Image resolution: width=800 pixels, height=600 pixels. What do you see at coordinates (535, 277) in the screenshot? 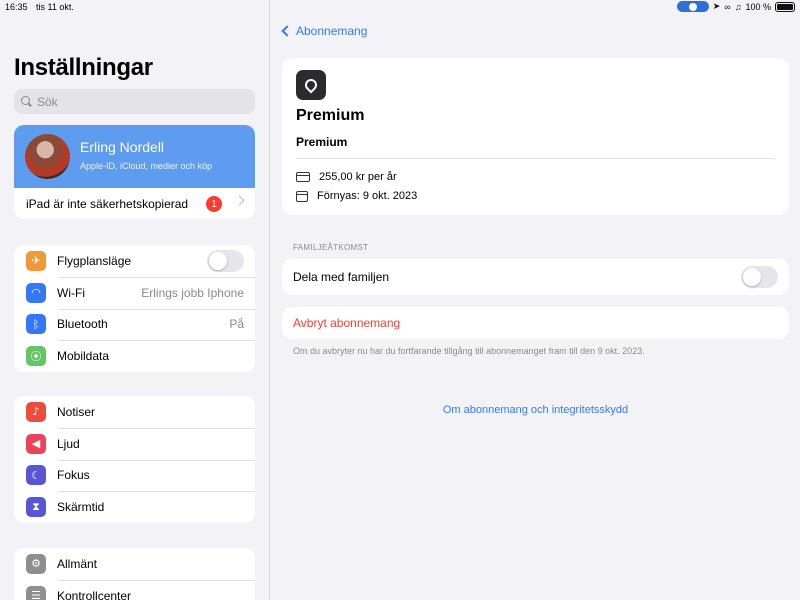
I see `family-sharing-row: Dela med familjen` at bounding box center [535, 277].